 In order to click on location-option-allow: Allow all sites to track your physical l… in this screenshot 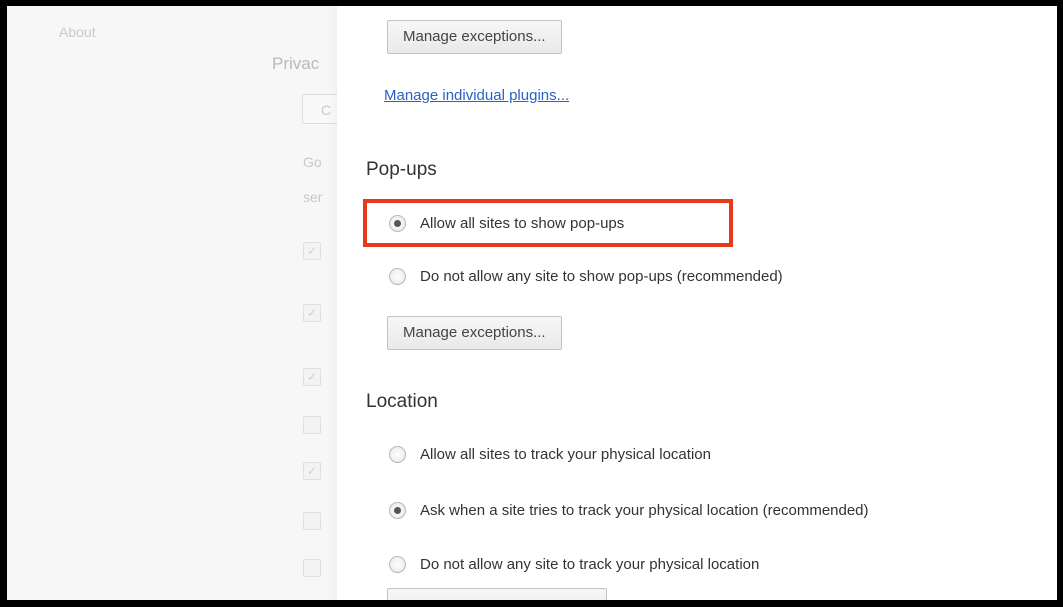, I will do `click(550, 454)`.